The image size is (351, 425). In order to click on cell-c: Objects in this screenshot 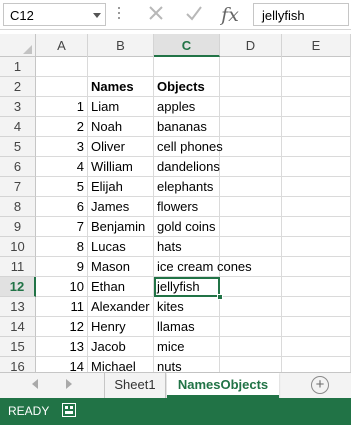, I will do `click(187, 87)`.